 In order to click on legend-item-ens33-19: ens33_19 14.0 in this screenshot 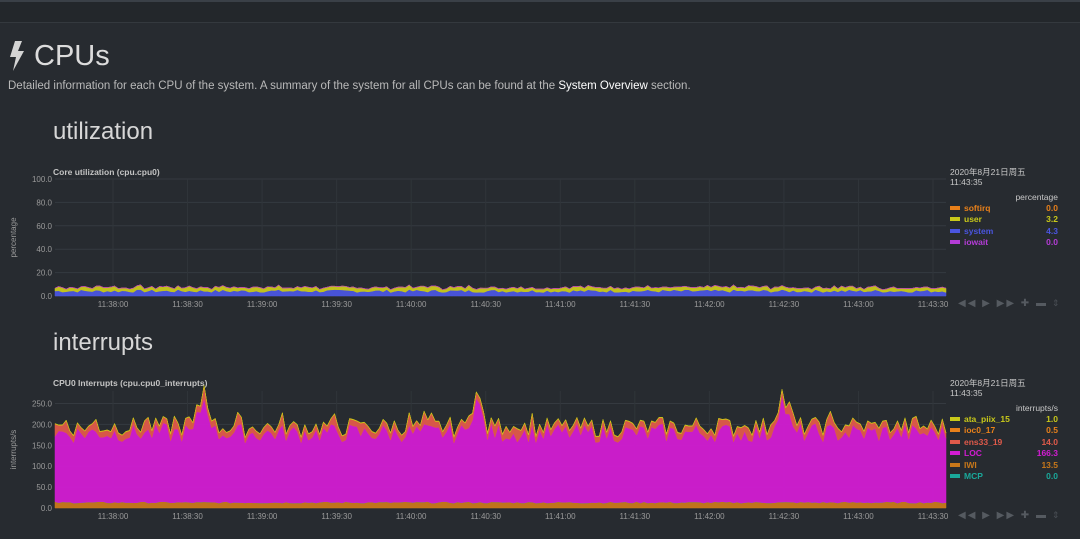, I will do `click(1004, 442)`.